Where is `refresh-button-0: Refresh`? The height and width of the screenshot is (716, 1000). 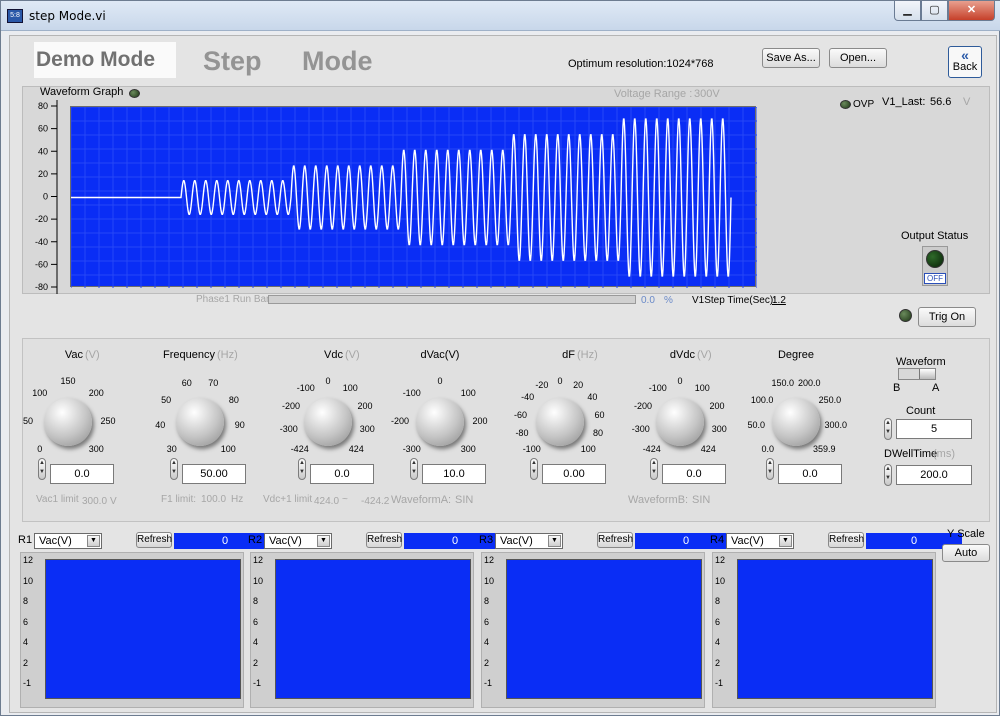
refresh-button-0: Refresh is located at coordinates (154, 540).